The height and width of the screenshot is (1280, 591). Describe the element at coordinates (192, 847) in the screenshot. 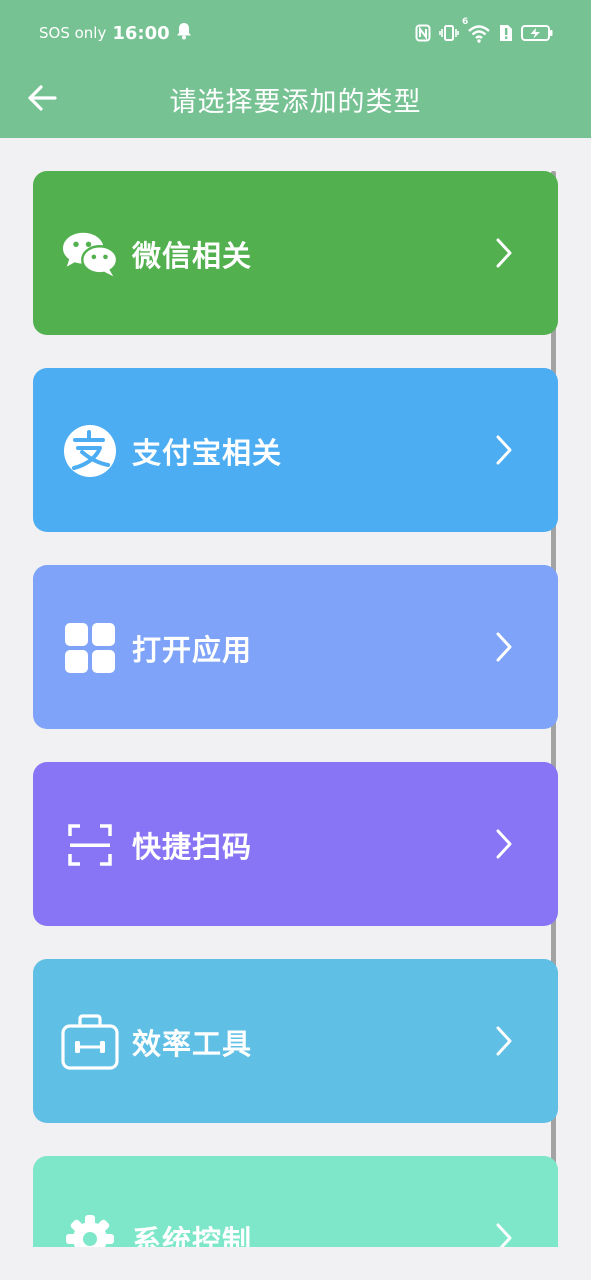

I see `category-label: 快捷扫码` at that location.